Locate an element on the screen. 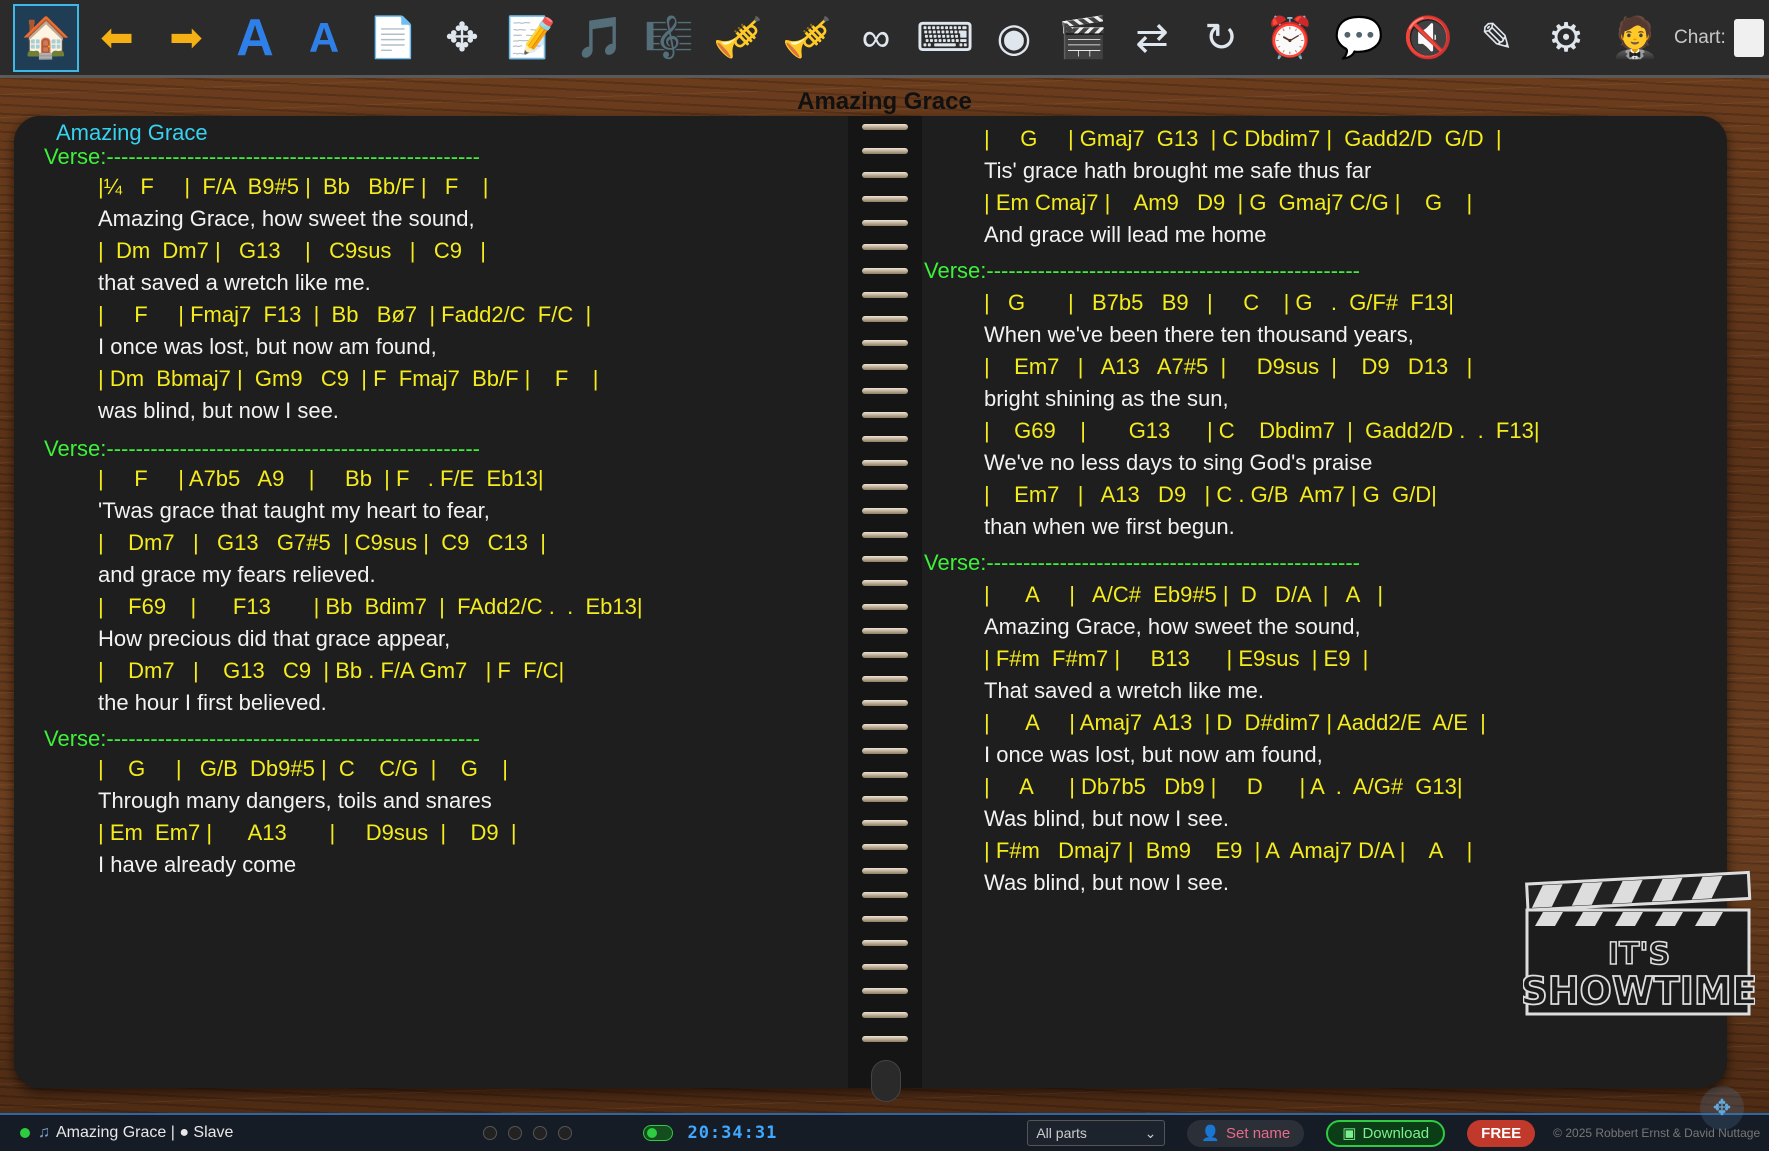 This screenshot has width=1769, height=1151. back-button: ⬅ is located at coordinates (117, 38).